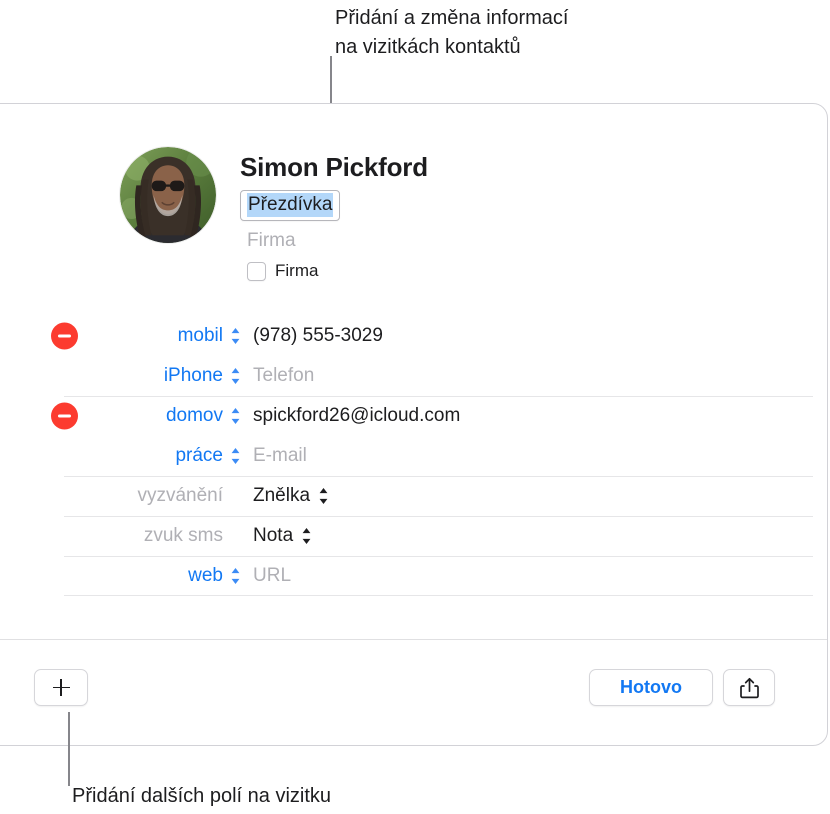 The image size is (830, 814). Describe the element at coordinates (205, 575) in the screenshot. I see `field-label: web` at that location.